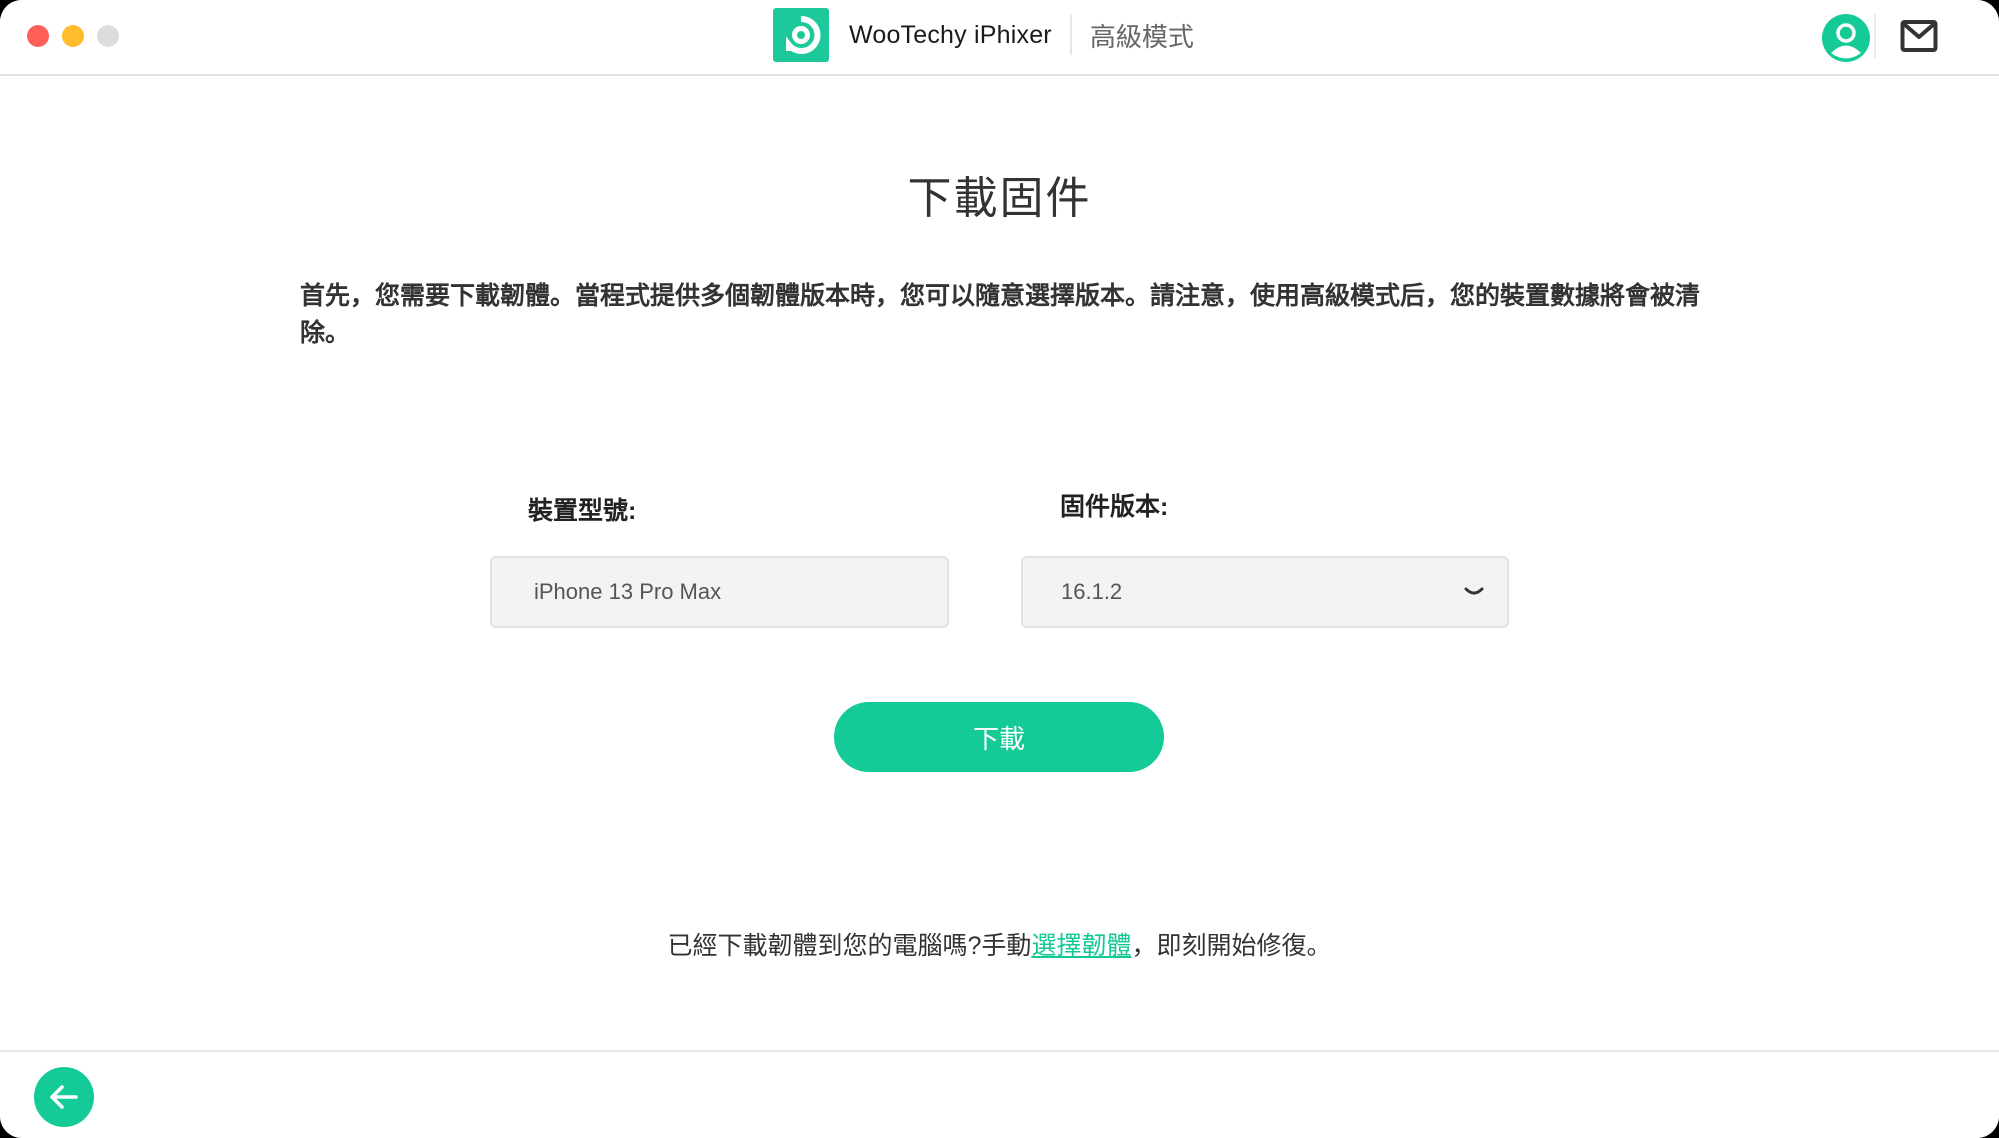 This screenshot has height=1138, width=1999. Describe the element at coordinates (1092, 591) in the screenshot. I see `firmware-version-value: 16.1.2` at that location.